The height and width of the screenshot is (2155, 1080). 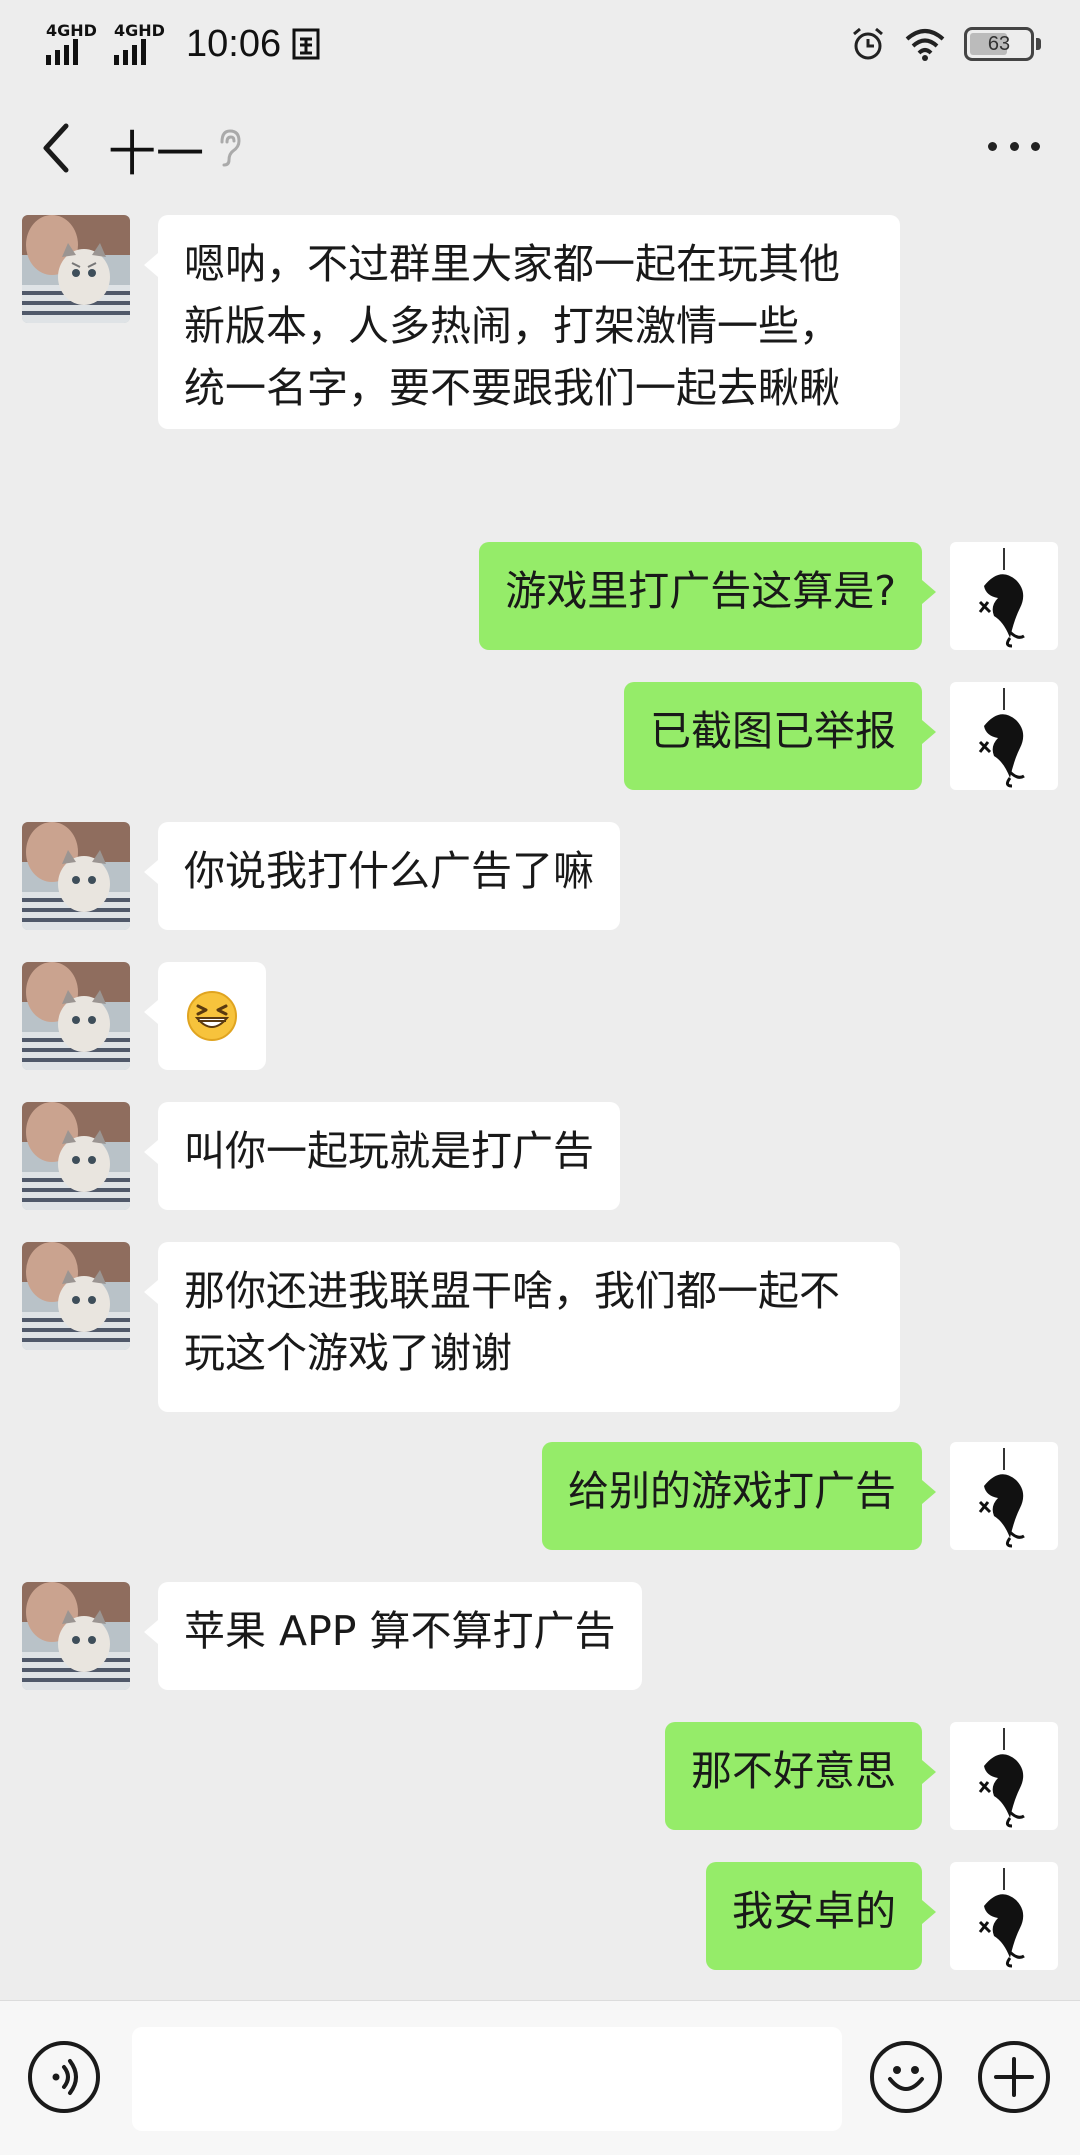 What do you see at coordinates (1014, 146) in the screenshot?
I see `more-options-button` at bounding box center [1014, 146].